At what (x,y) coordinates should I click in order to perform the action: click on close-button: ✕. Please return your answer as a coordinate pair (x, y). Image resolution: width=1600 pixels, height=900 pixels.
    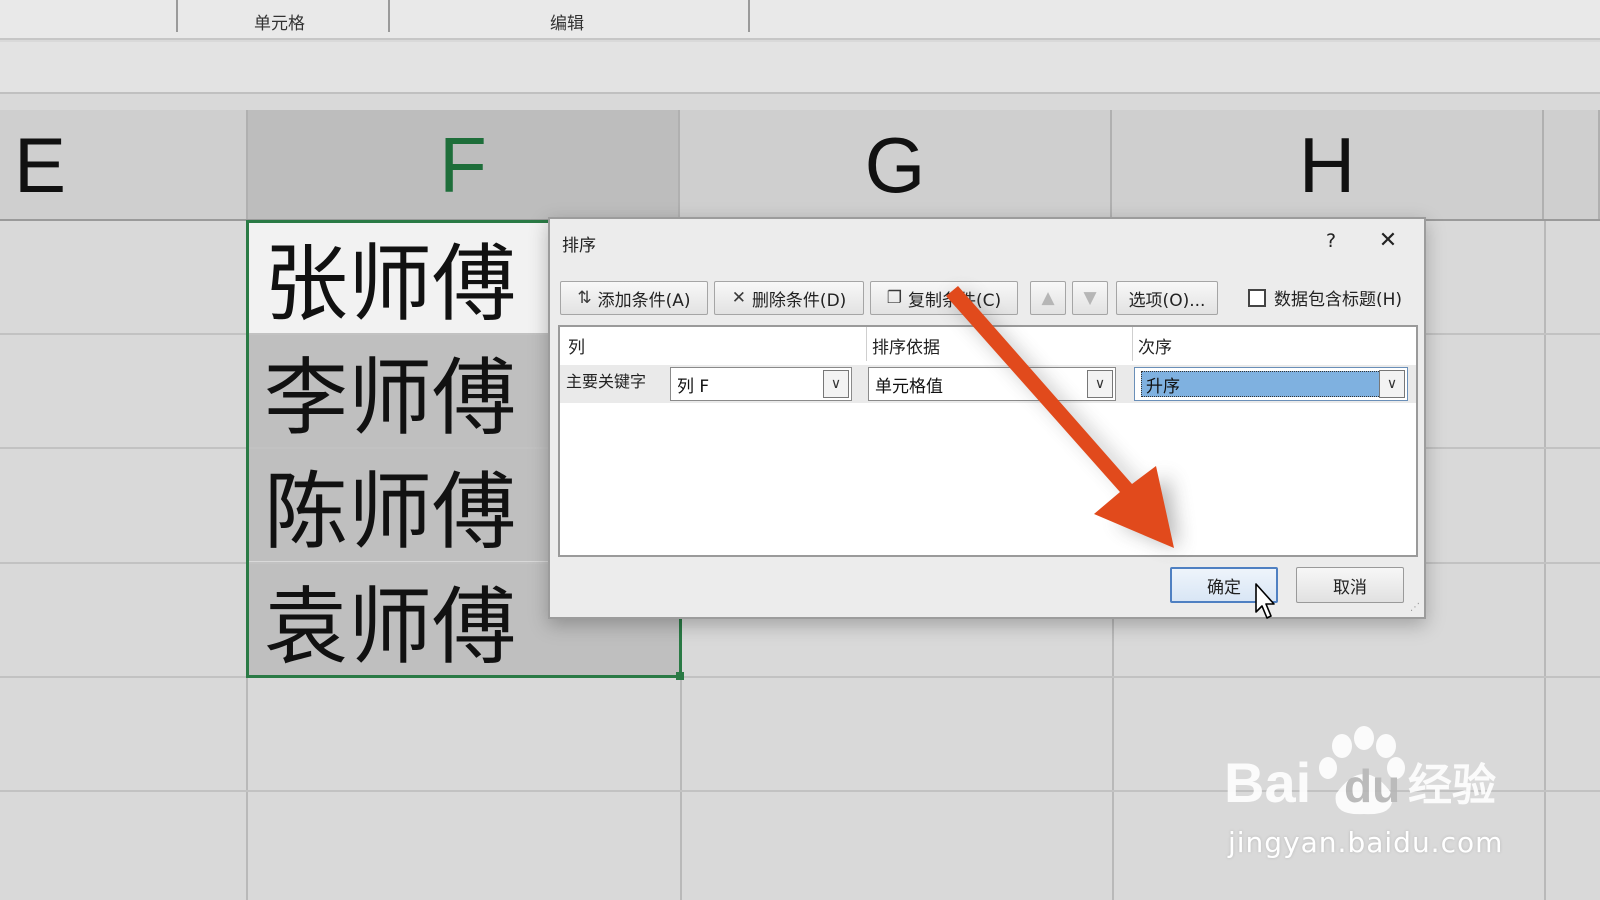
    Looking at the image, I should click on (1388, 241).